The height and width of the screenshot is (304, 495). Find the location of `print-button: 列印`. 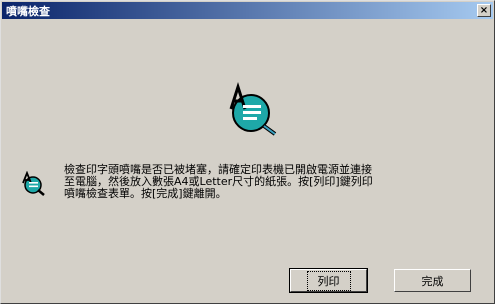

print-button: 列印 is located at coordinates (328, 280).